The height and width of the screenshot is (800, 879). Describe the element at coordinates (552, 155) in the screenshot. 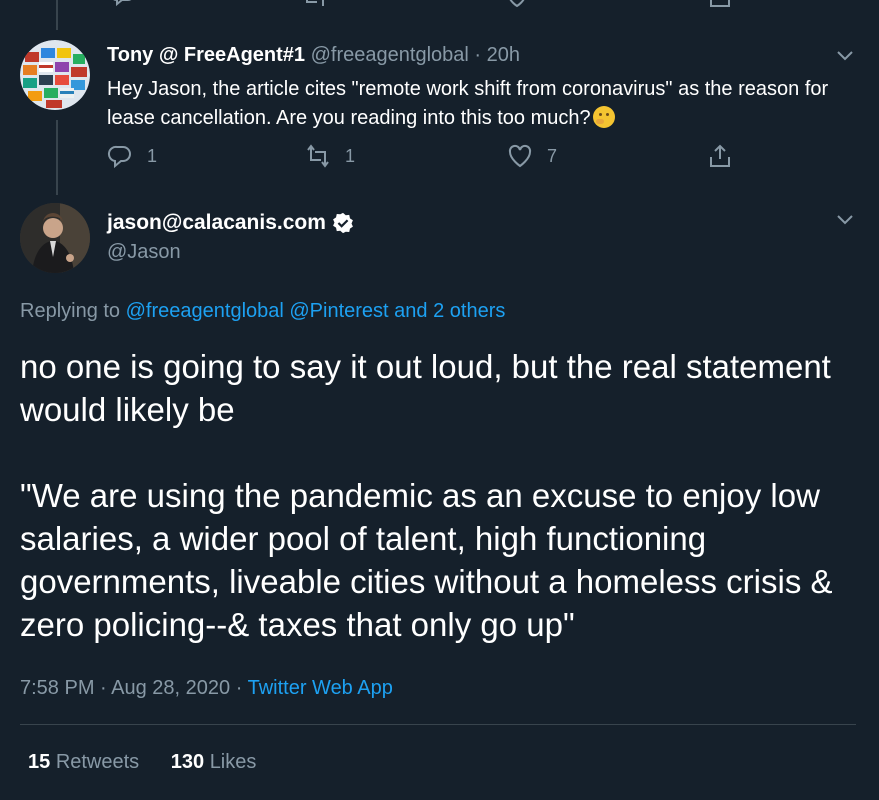

I see `like-count: 7` at that location.